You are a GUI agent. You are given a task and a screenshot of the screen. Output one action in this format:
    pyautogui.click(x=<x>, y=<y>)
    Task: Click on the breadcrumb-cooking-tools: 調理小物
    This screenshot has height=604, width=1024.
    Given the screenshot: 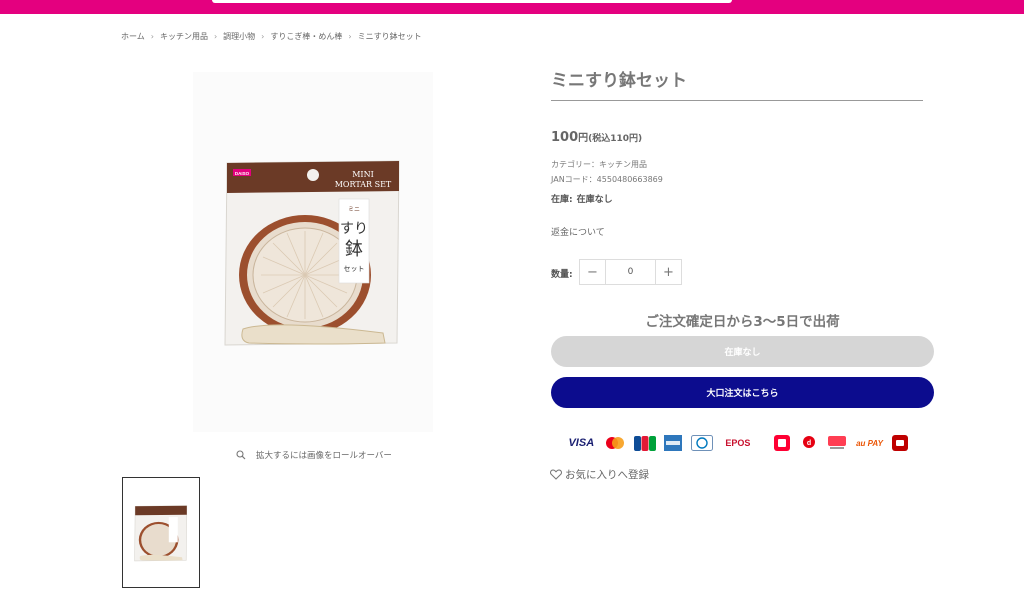 What is the action you would take?
    pyautogui.click(x=239, y=36)
    